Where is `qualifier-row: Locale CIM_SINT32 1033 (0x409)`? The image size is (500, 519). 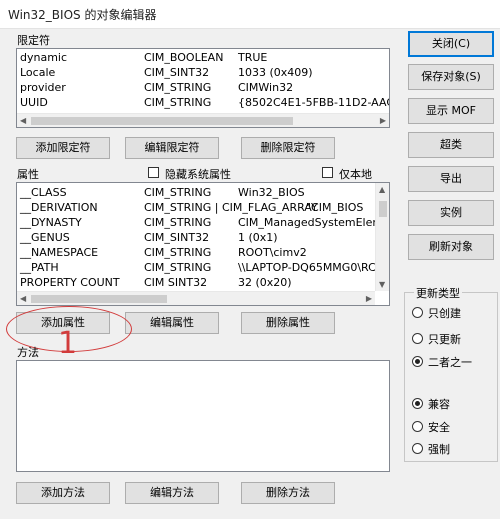
qualifier-row: Locale CIM_SINT32 1033 (0x409) is located at coordinates (197, 73).